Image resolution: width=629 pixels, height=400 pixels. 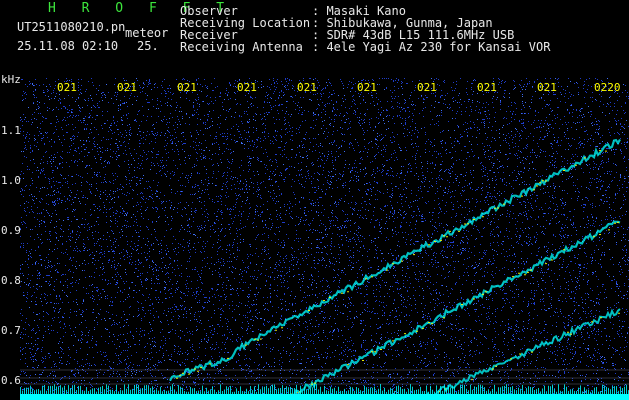 I want to click on meteor-label: meteor, so click(x=147, y=33).